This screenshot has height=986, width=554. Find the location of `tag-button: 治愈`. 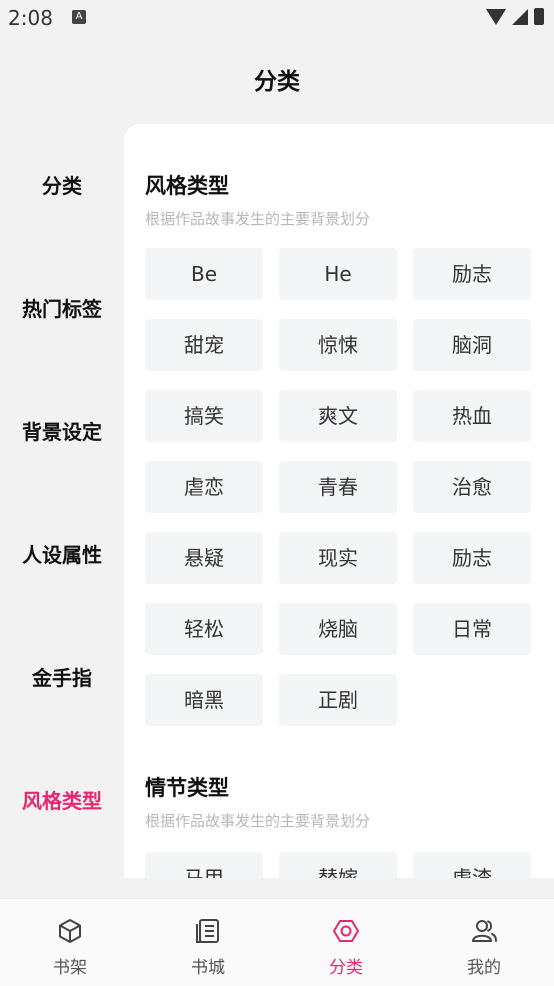

tag-button: 治愈 is located at coordinates (472, 487).